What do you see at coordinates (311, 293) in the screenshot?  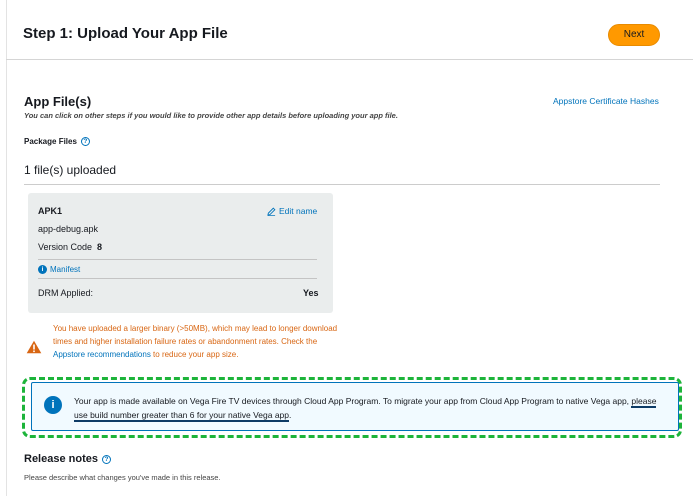 I see `drm-value: Yes` at bounding box center [311, 293].